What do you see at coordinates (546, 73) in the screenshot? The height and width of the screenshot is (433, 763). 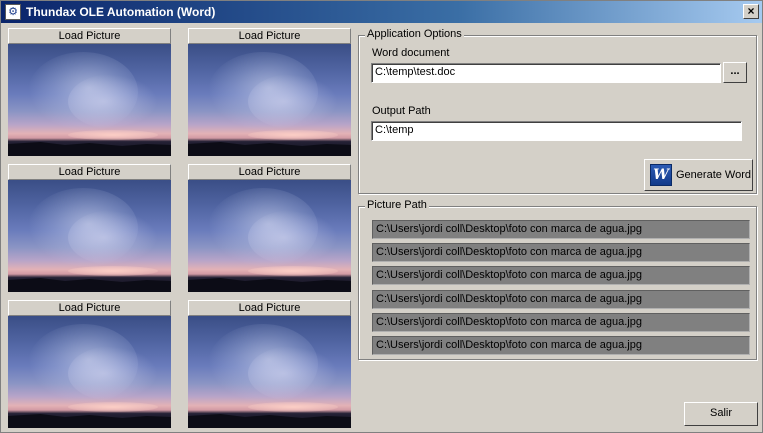 I see `word-document-input: C:\temp\test.doc` at bounding box center [546, 73].